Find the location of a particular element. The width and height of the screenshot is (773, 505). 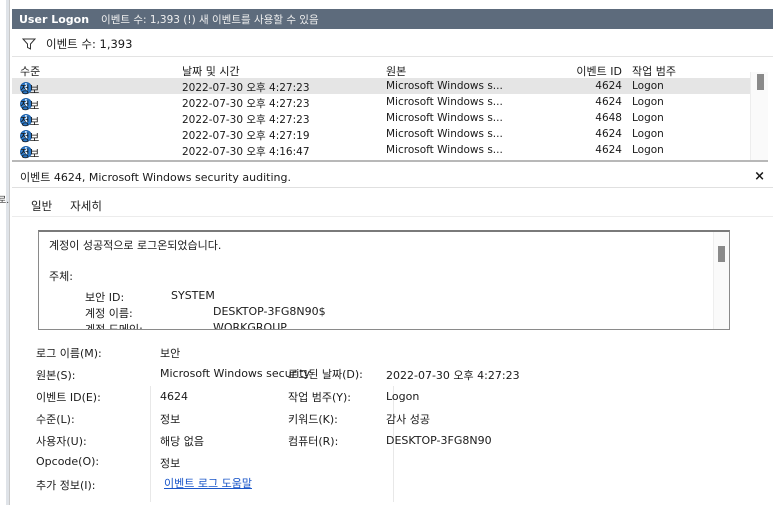

logged-label: 로그된 날짜(D): is located at coordinates (325, 374).